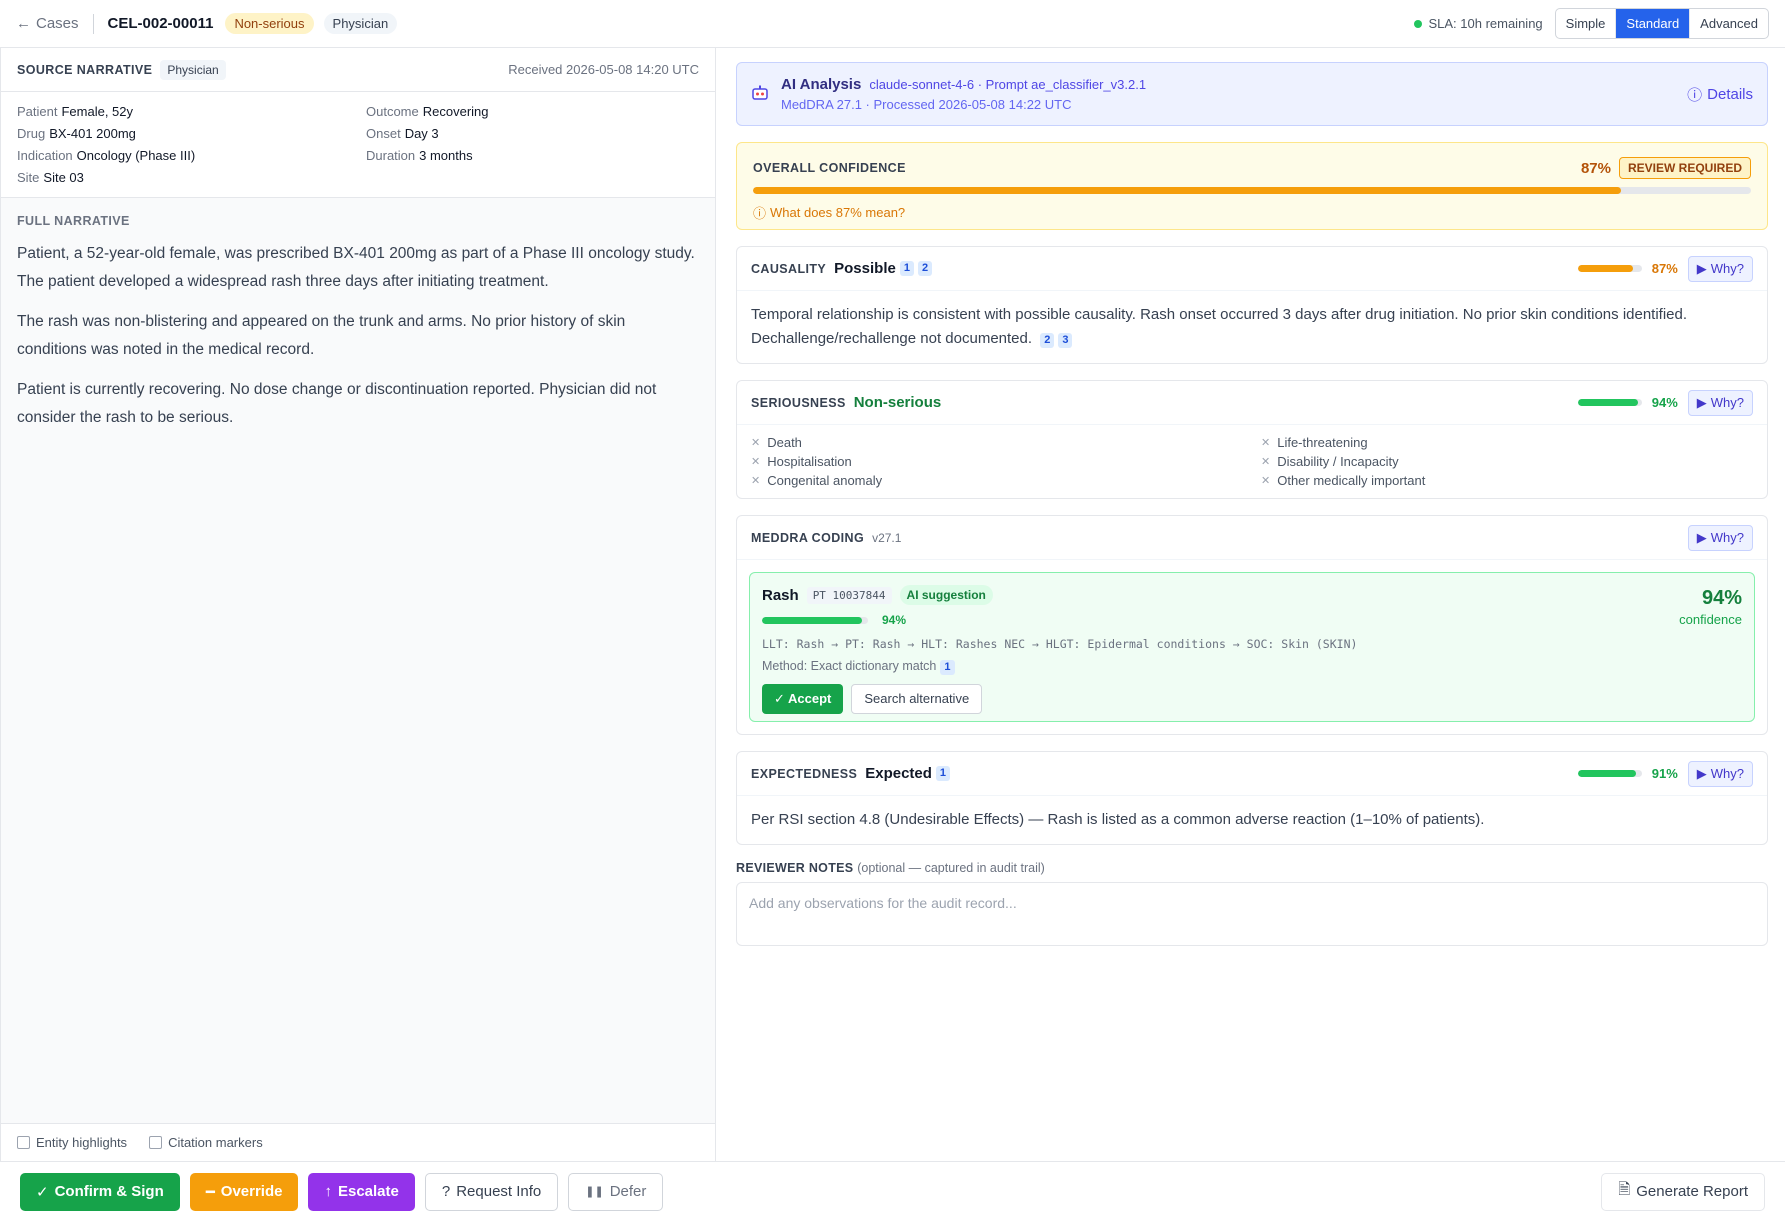 The width and height of the screenshot is (1785, 1221). Describe the element at coordinates (1187, 190) in the screenshot. I see `confidence-bar-fill` at that location.